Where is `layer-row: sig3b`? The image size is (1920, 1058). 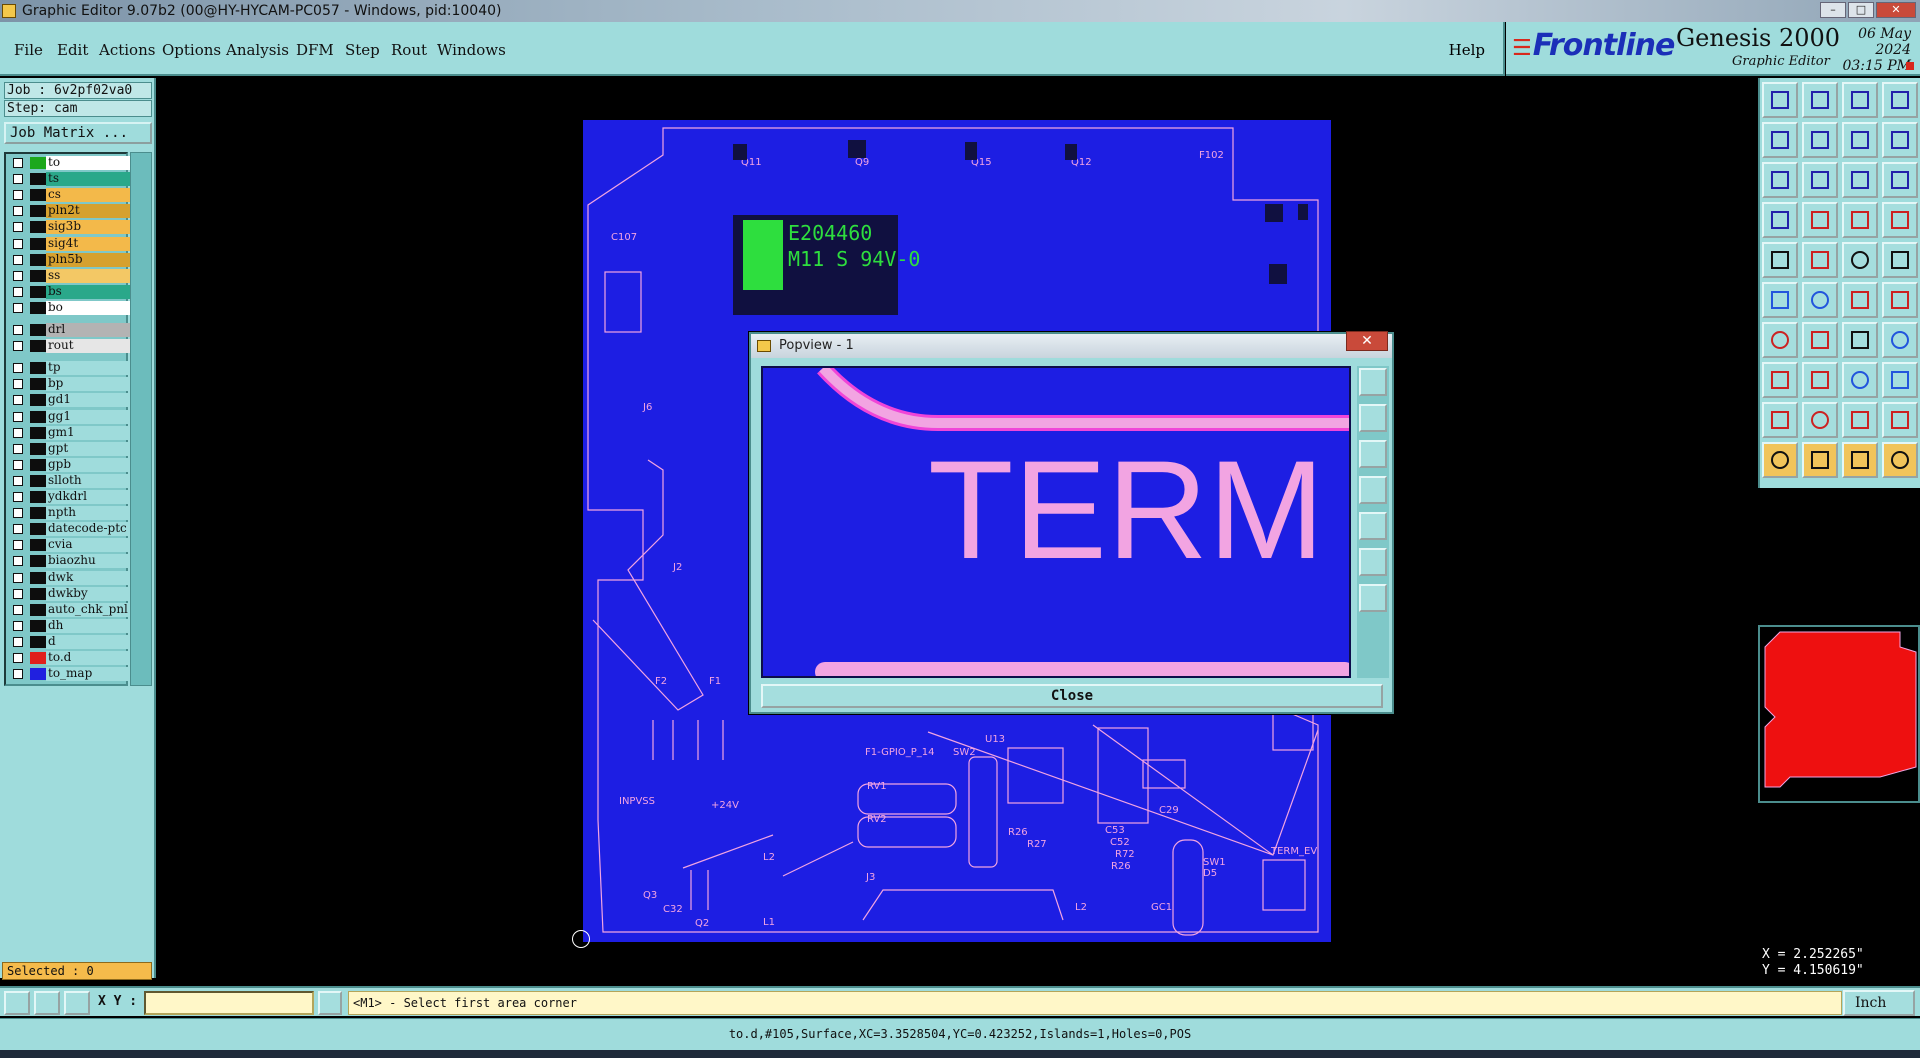
layer-row: sig3b is located at coordinates (69, 227).